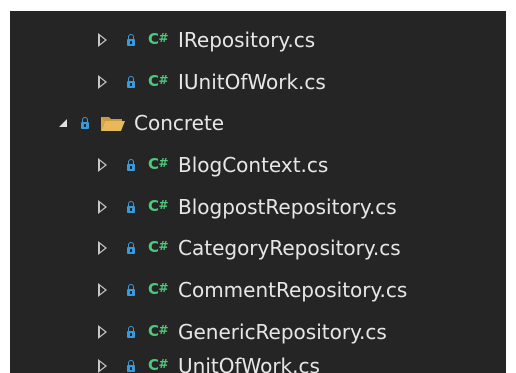 The height and width of the screenshot is (373, 516). Describe the element at coordinates (179, 123) in the screenshot. I see `tree-item-label: Concrete` at that location.